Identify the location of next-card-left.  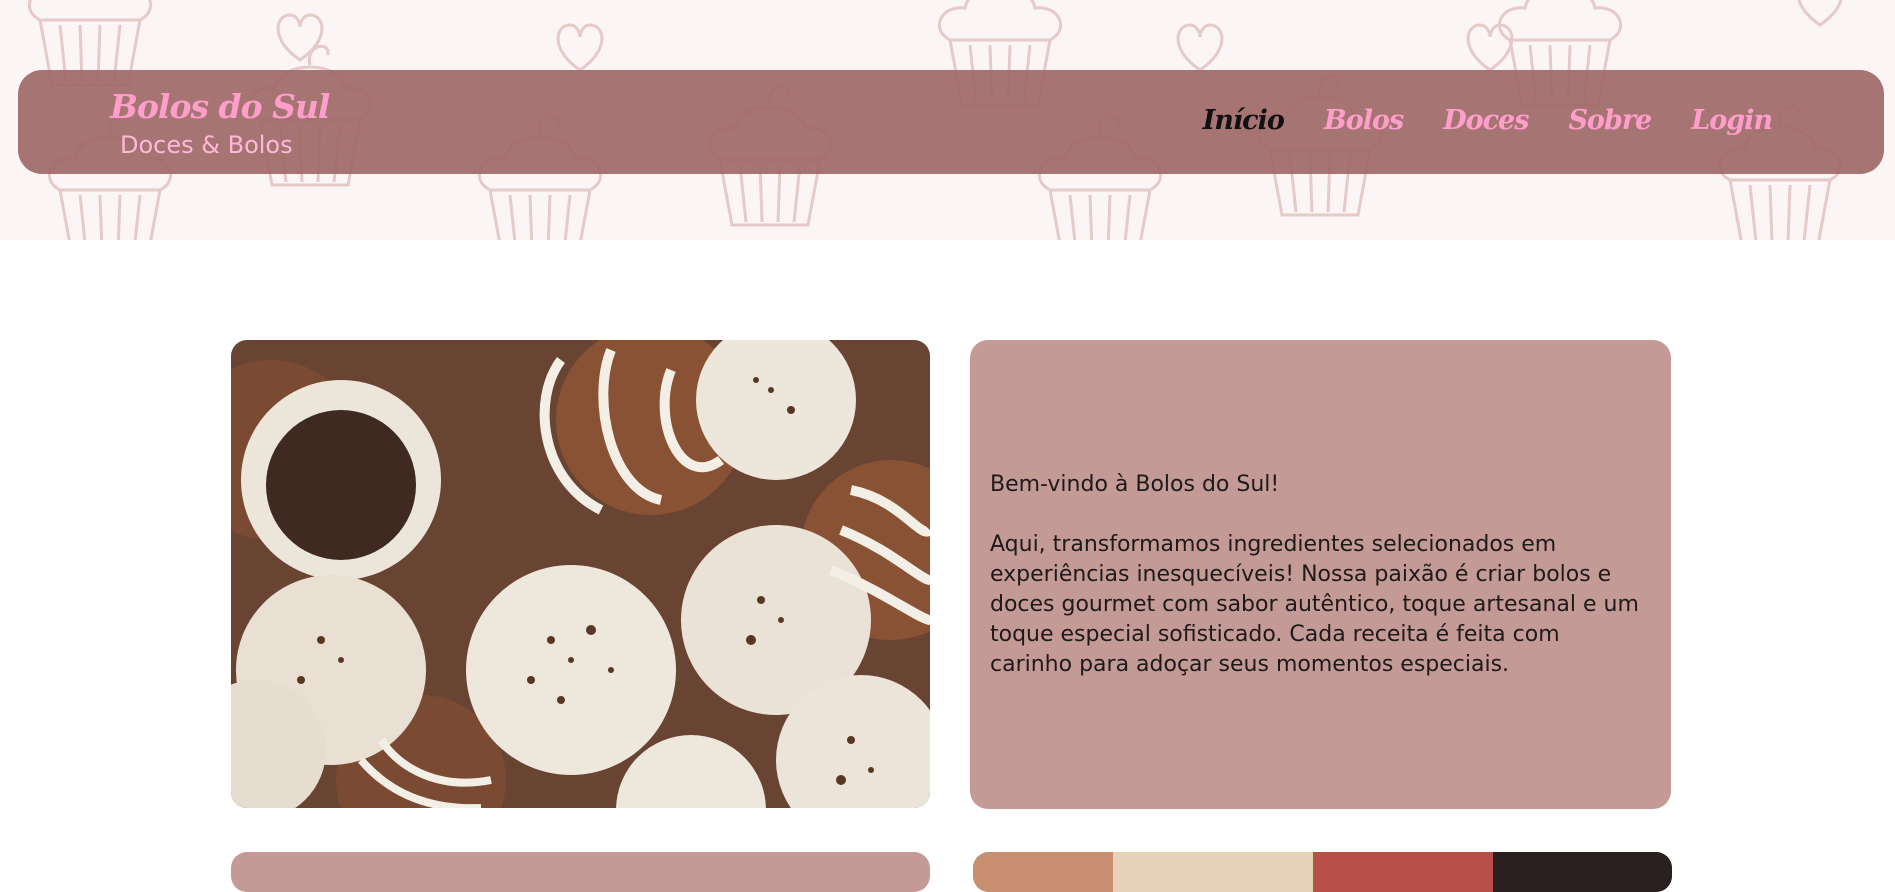
(580, 872).